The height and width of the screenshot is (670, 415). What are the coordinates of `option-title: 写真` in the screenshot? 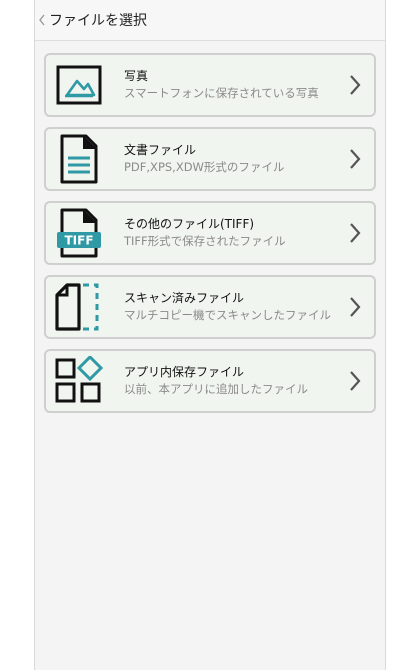 It's located at (136, 76).